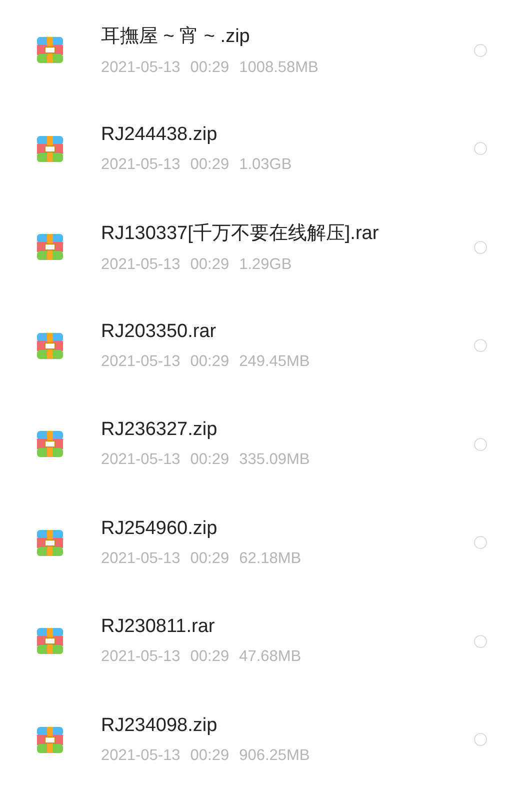  What do you see at coordinates (270, 657) in the screenshot?
I see `file-size: 47.68MB` at bounding box center [270, 657].